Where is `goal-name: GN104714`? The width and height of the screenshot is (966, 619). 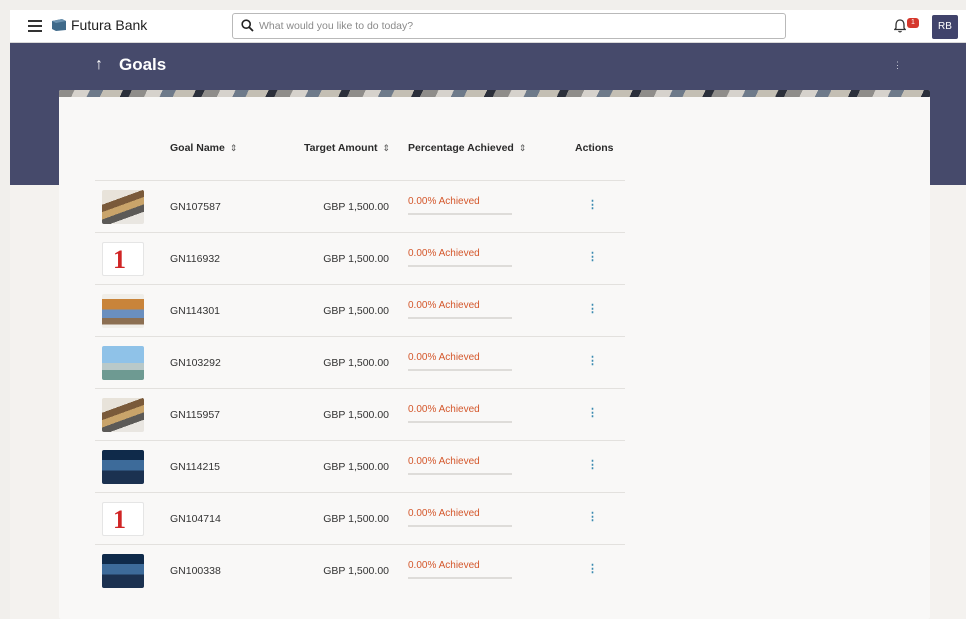 goal-name: GN104714 is located at coordinates (195, 519).